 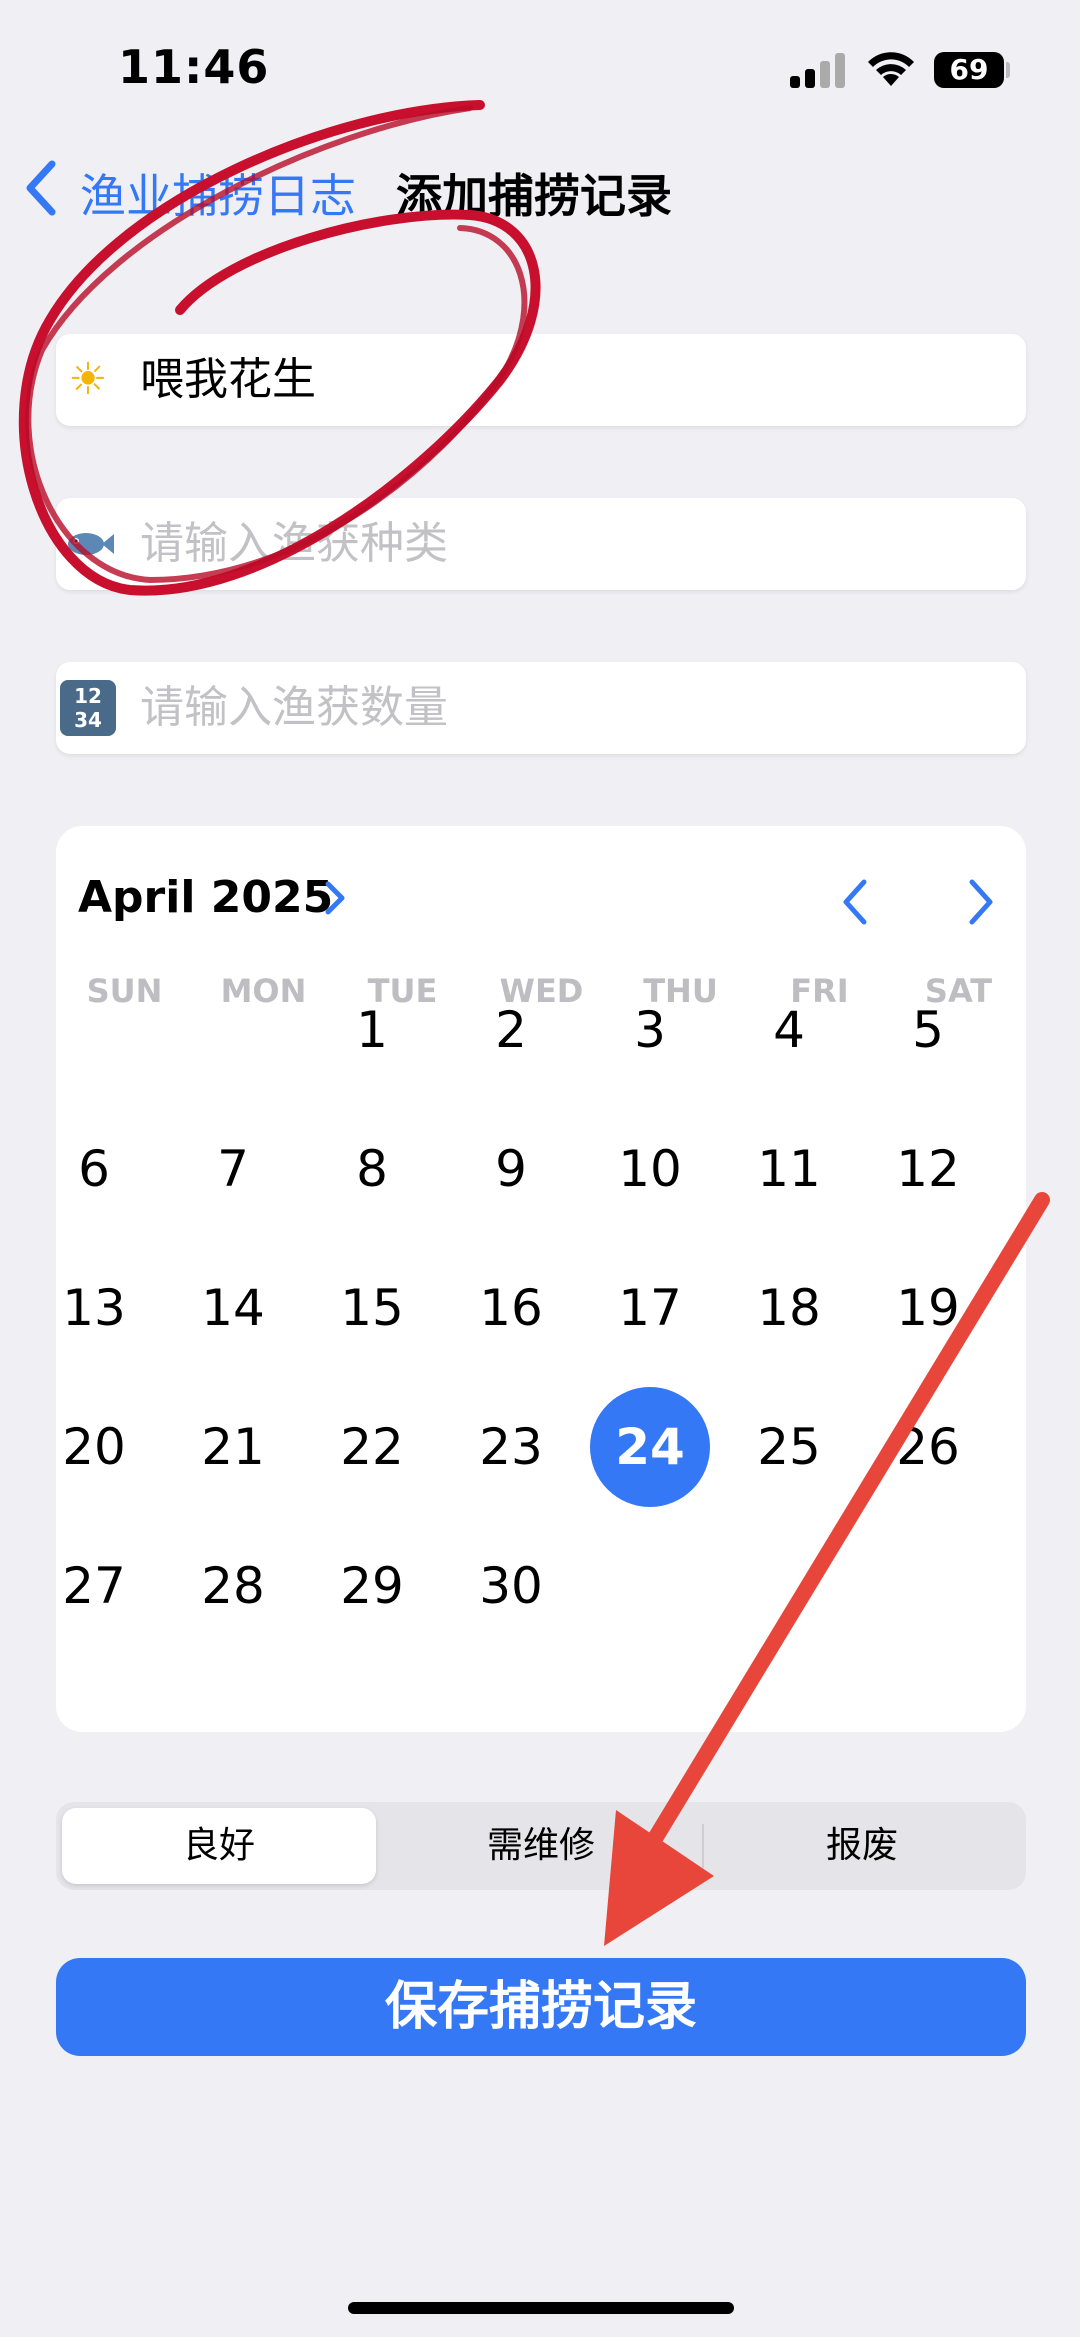 What do you see at coordinates (294, 708) in the screenshot?
I see `quantity-field-placeholder: 请输入渔获数量` at bounding box center [294, 708].